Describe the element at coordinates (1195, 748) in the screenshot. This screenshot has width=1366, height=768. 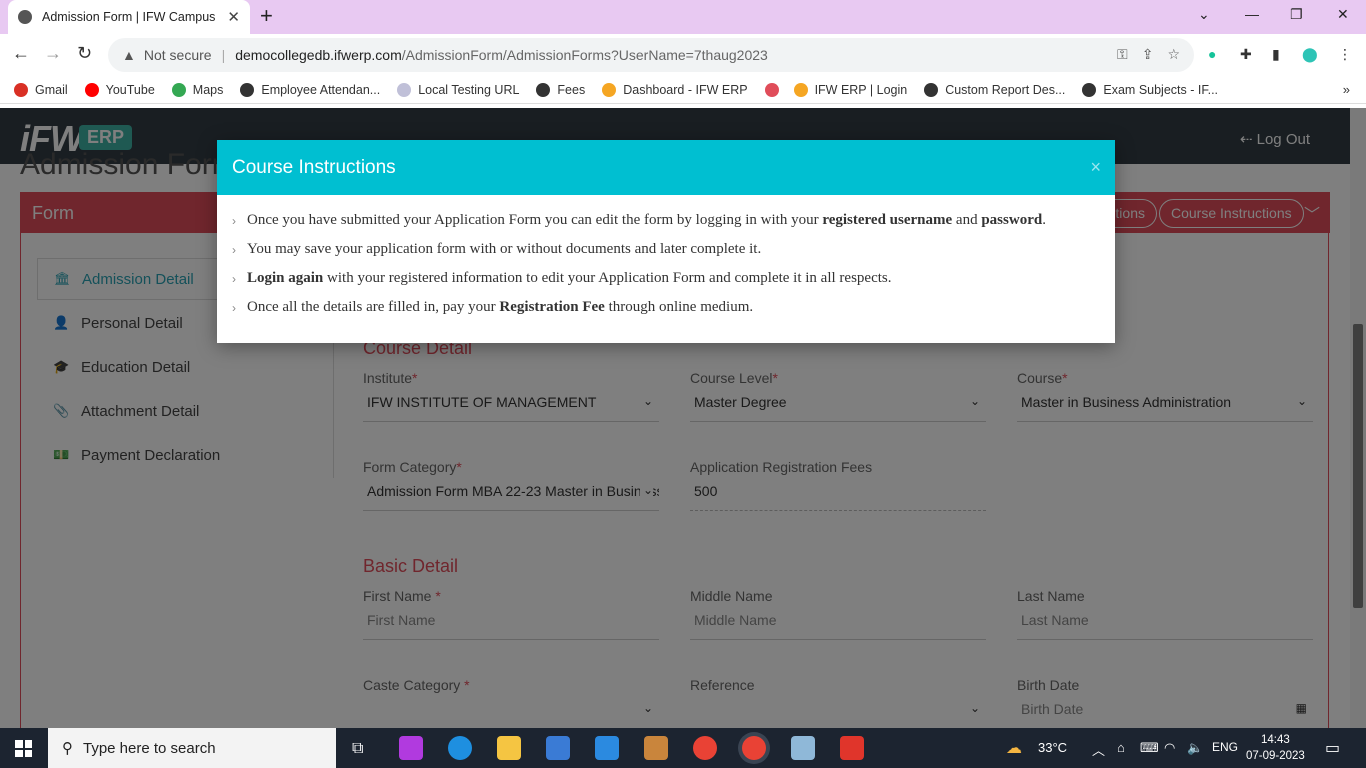
I see `volume-icon: 🔈` at that location.